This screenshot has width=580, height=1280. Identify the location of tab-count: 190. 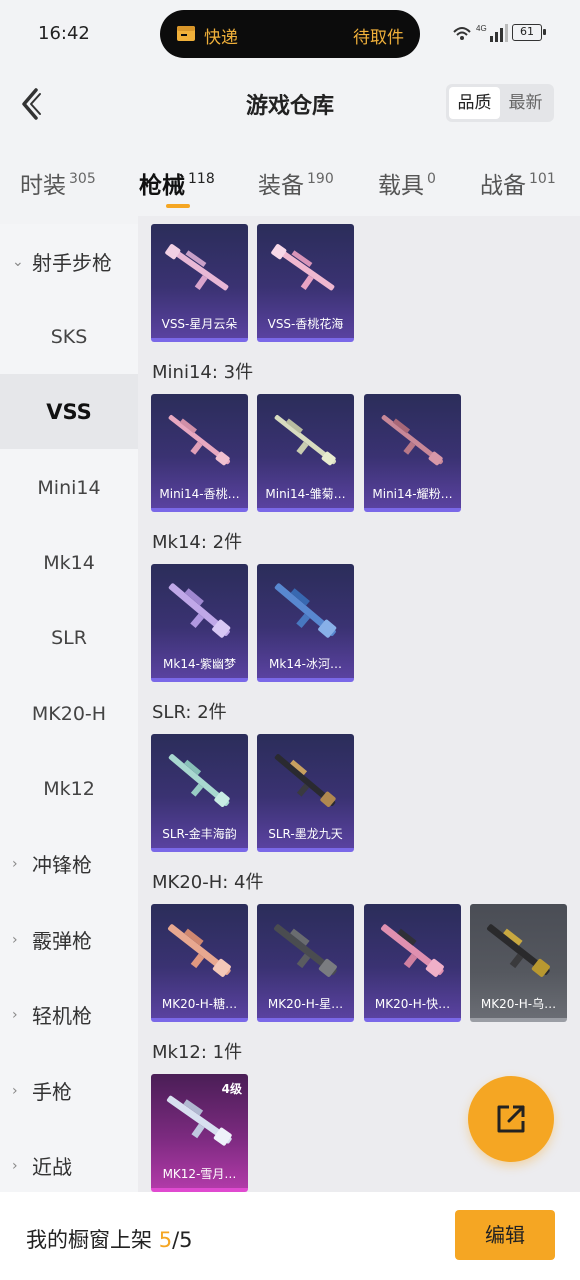
(320, 179).